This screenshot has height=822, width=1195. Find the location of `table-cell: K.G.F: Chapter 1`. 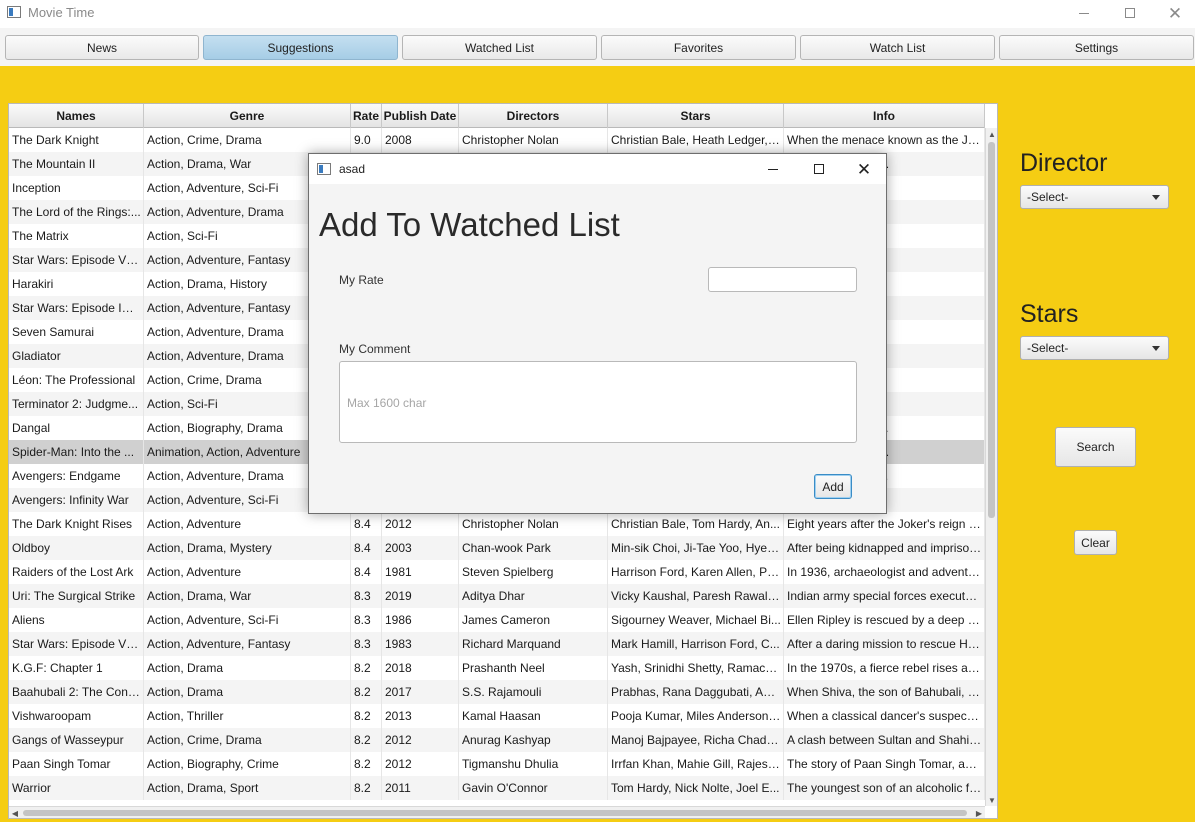

table-cell: K.G.F: Chapter 1 is located at coordinates (76, 668).